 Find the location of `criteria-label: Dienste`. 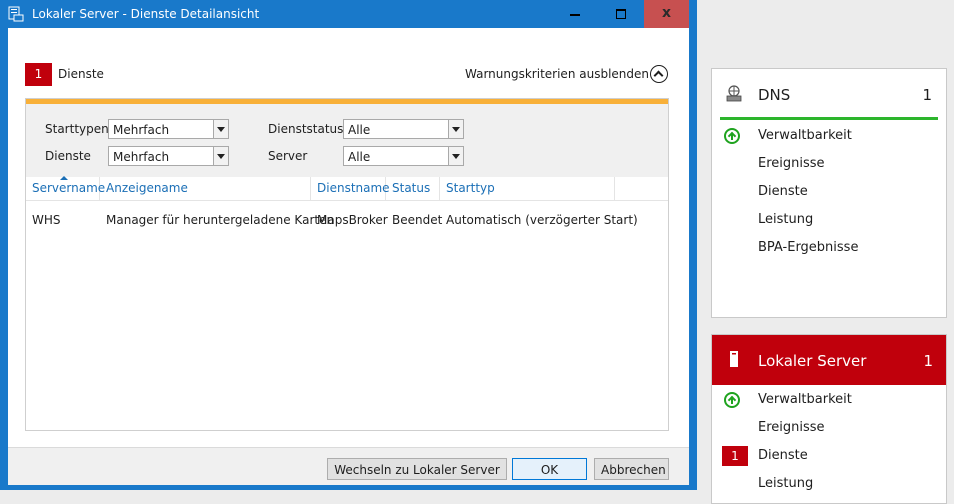

criteria-label: Dienste is located at coordinates (81, 74).